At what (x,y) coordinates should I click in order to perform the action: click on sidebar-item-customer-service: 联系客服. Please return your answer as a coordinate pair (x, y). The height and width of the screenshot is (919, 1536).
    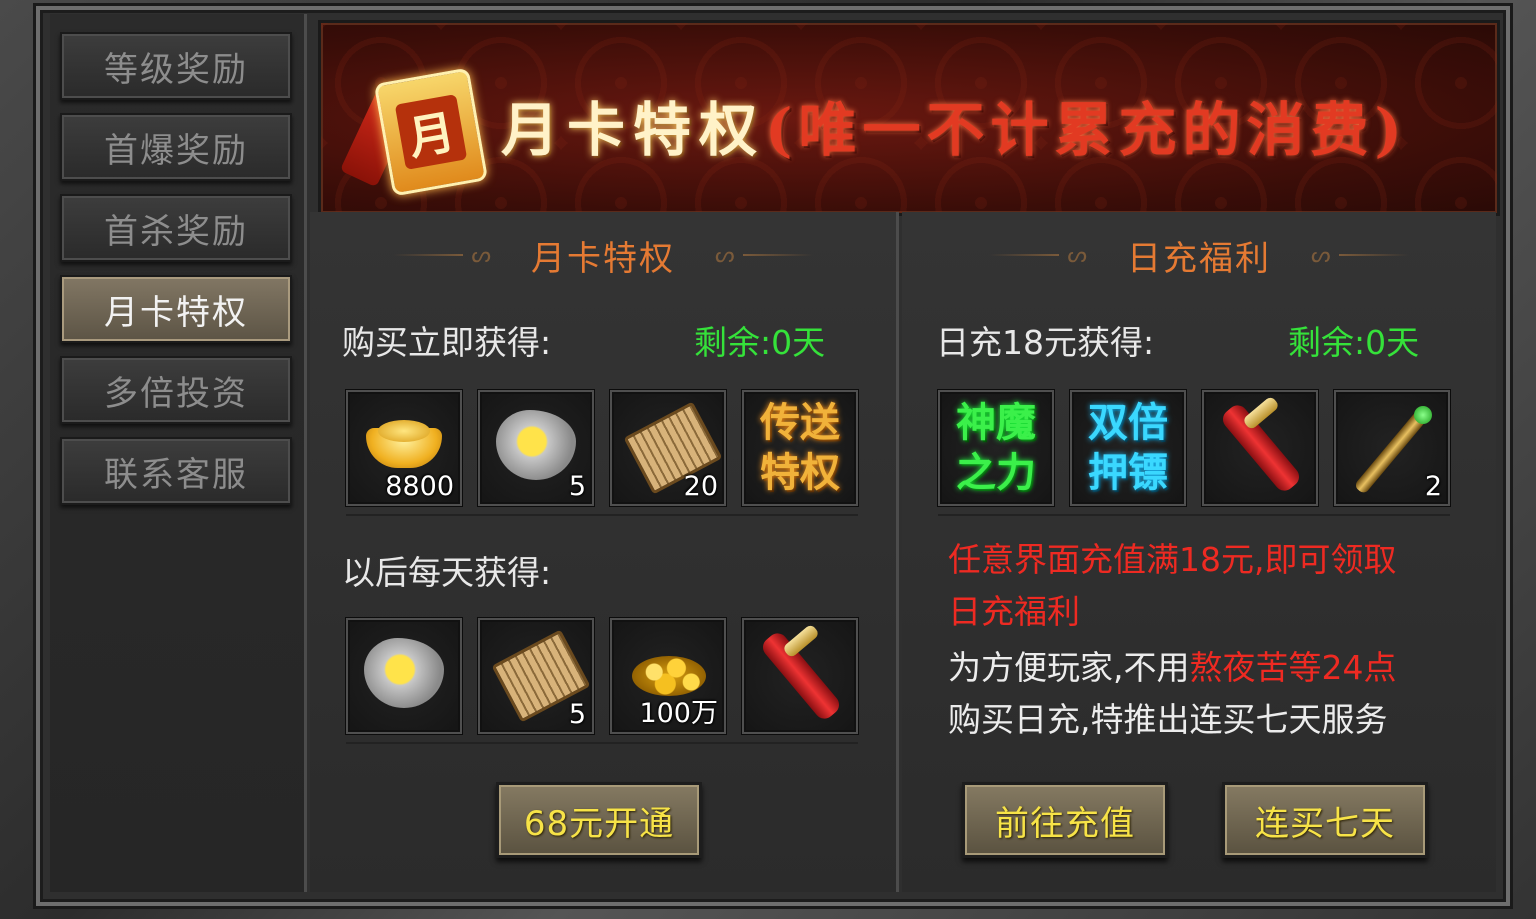
    Looking at the image, I should click on (176, 471).